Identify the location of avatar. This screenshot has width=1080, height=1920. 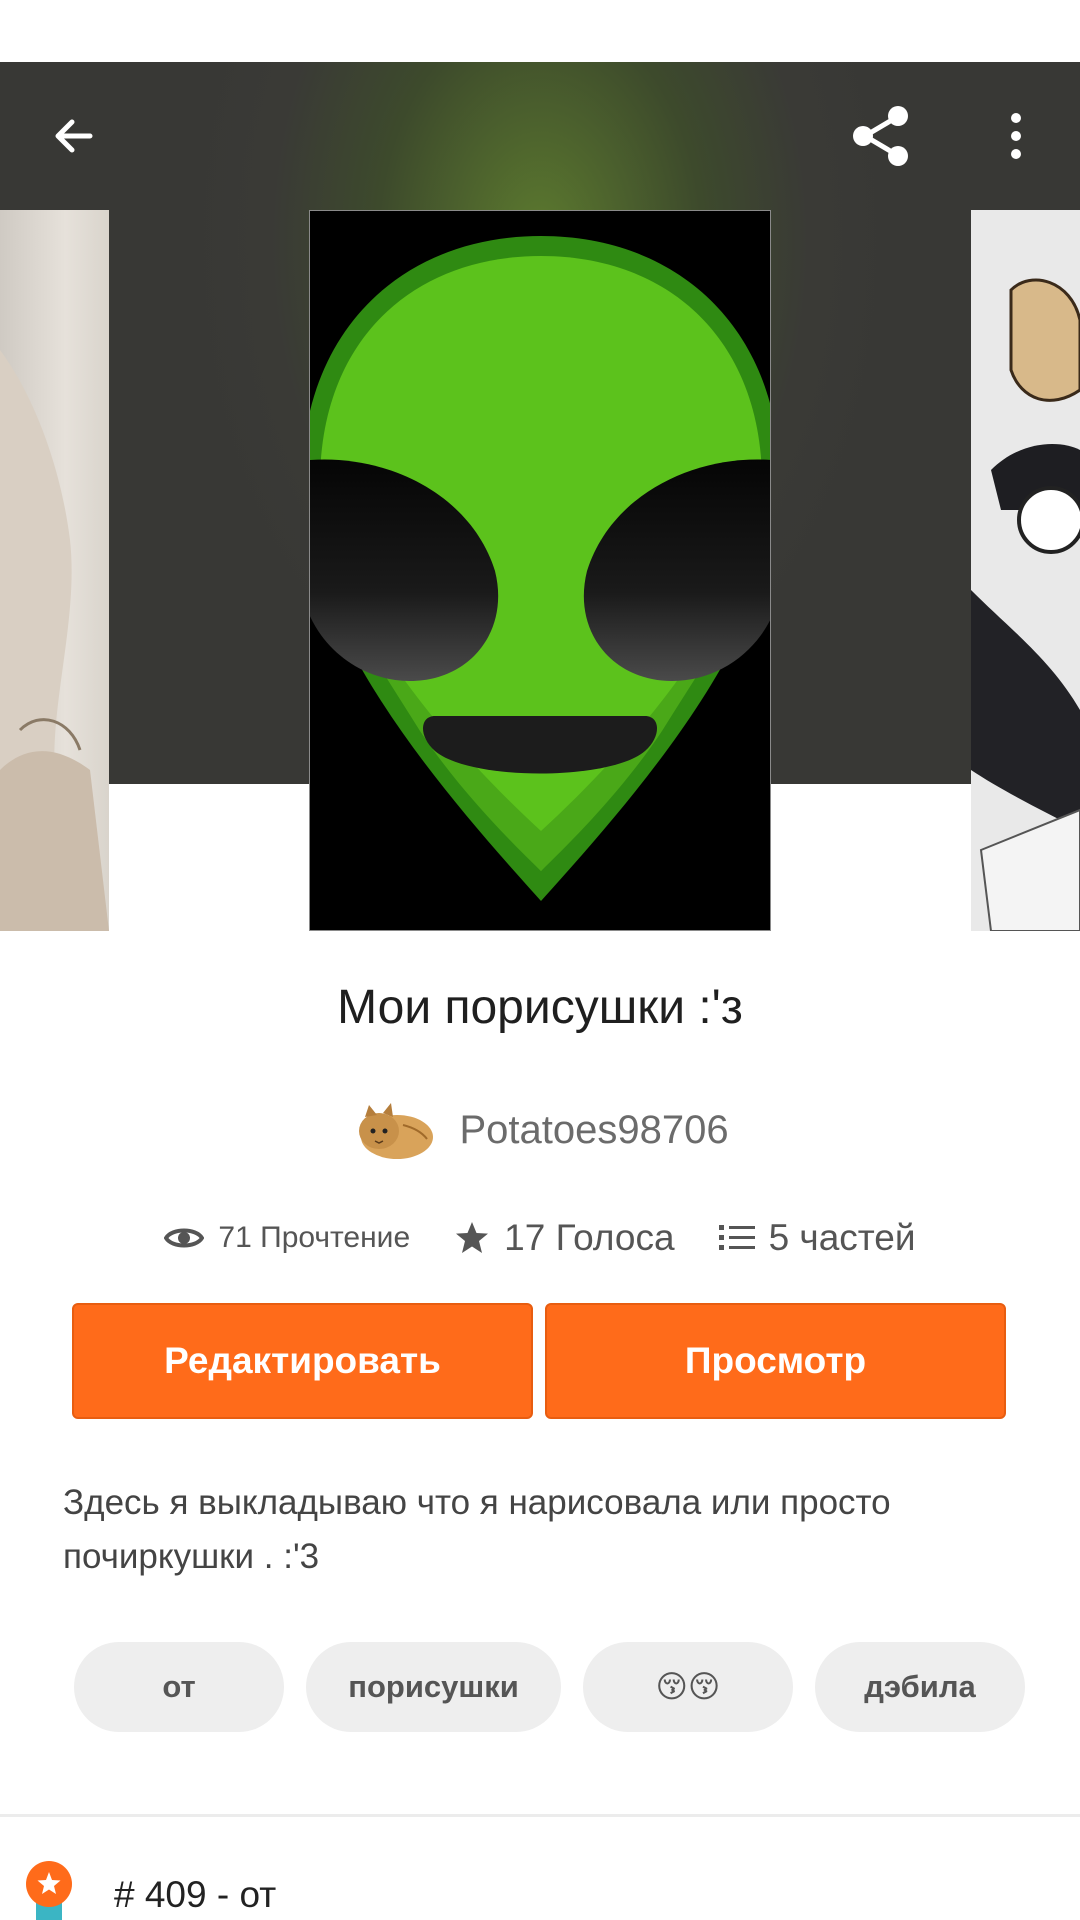
(396, 1131).